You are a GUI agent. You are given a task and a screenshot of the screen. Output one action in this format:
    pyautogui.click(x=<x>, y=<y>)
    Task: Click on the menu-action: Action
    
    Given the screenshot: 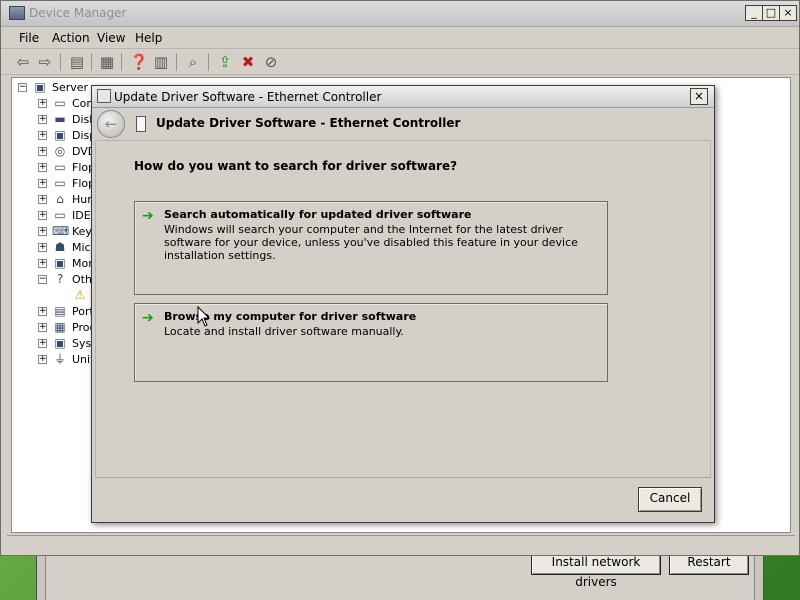 What is the action you would take?
    pyautogui.click(x=71, y=38)
    